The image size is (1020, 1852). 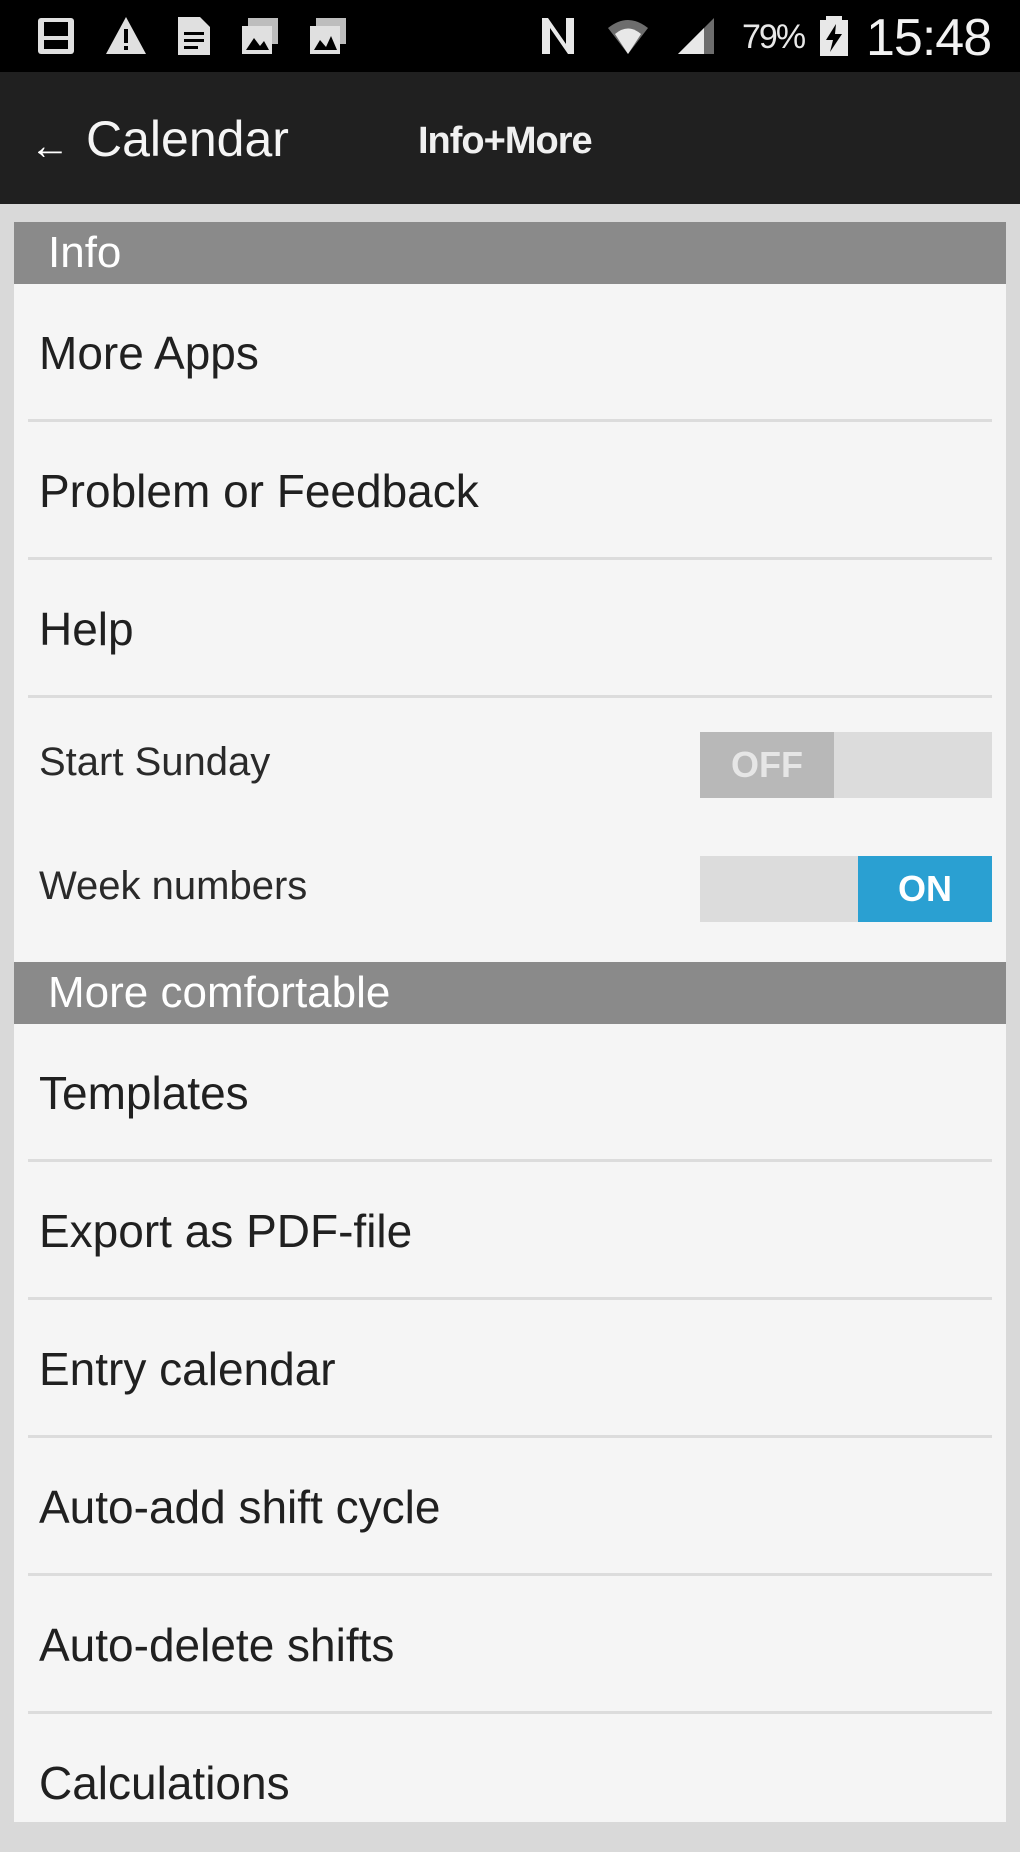 What do you see at coordinates (173, 886) in the screenshot?
I see `toggle-label: Week numbers` at bounding box center [173, 886].